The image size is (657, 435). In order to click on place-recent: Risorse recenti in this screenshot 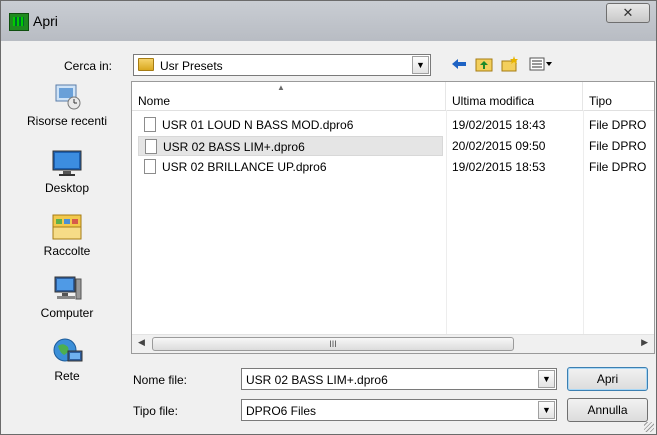, I will do `click(67, 104)`.